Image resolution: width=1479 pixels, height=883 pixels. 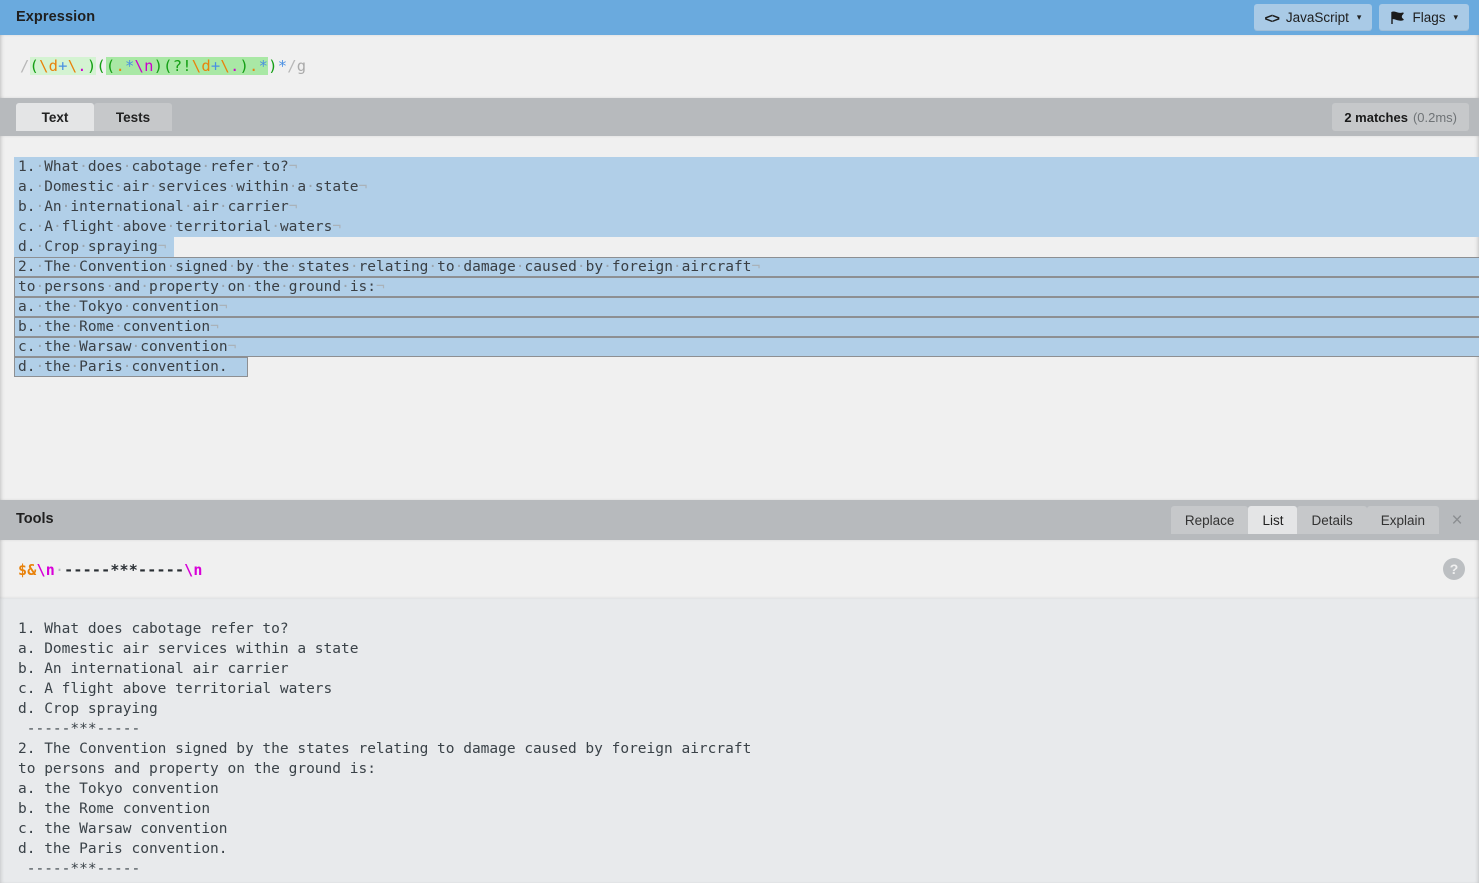 What do you see at coordinates (45, 570) in the screenshot?
I see `replace-token-1: \n` at bounding box center [45, 570].